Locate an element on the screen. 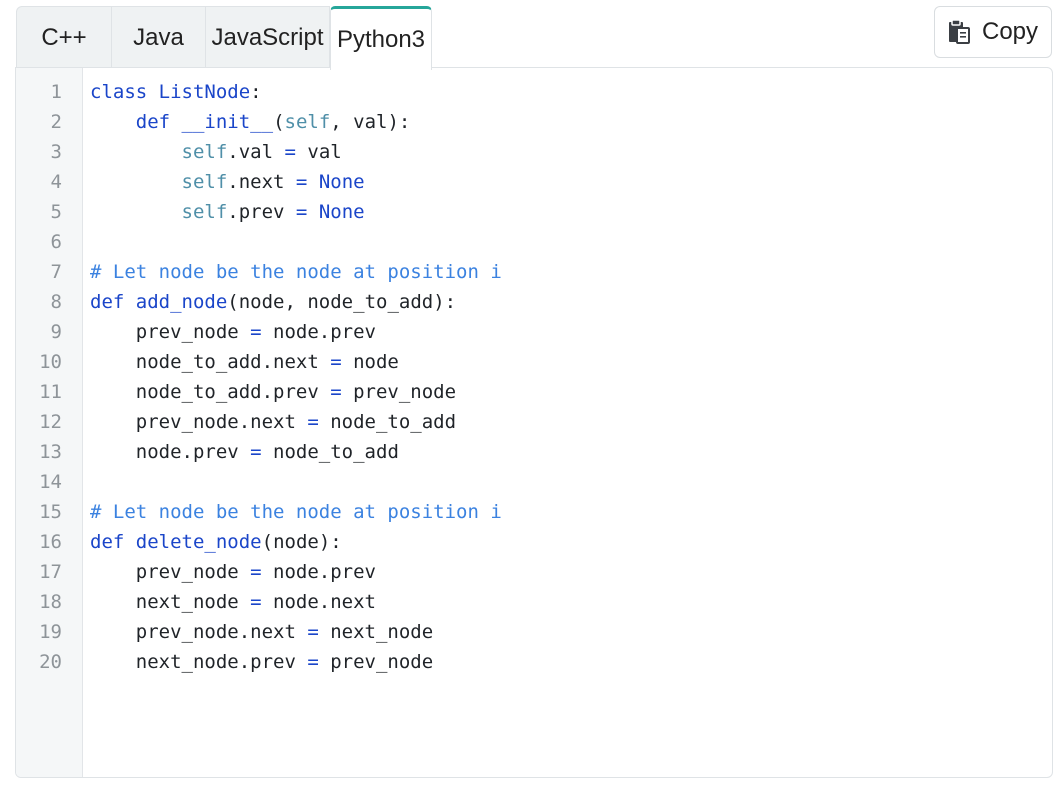 This screenshot has width=1054, height=790. line-number: 3 is located at coordinates (56, 152).